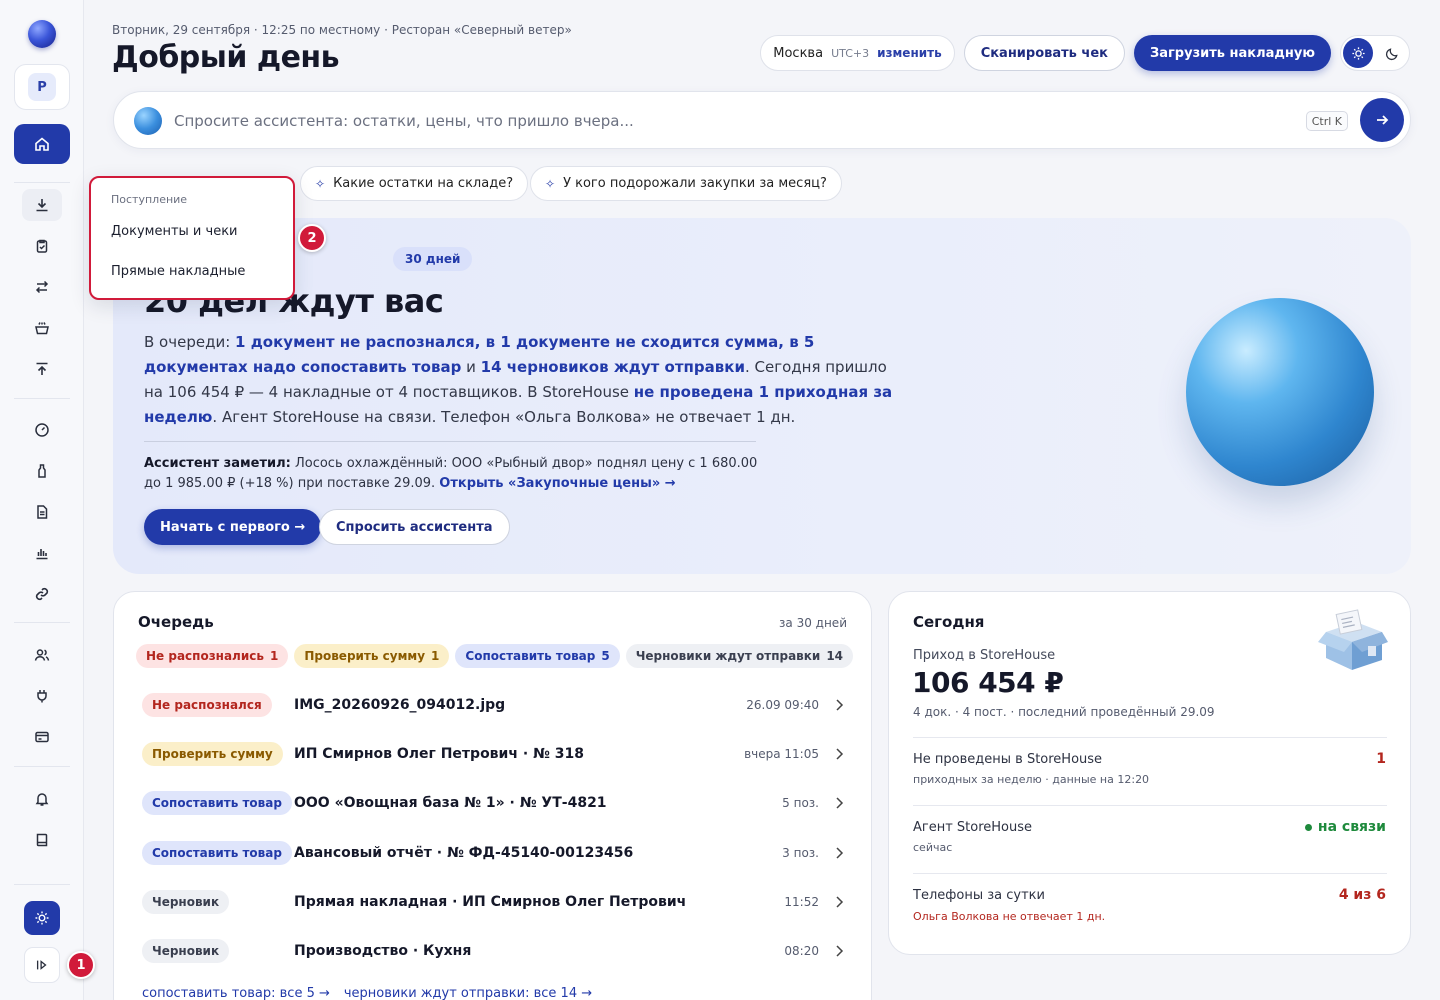  What do you see at coordinates (1358, 53) in the screenshot?
I see `light-theme-option` at bounding box center [1358, 53].